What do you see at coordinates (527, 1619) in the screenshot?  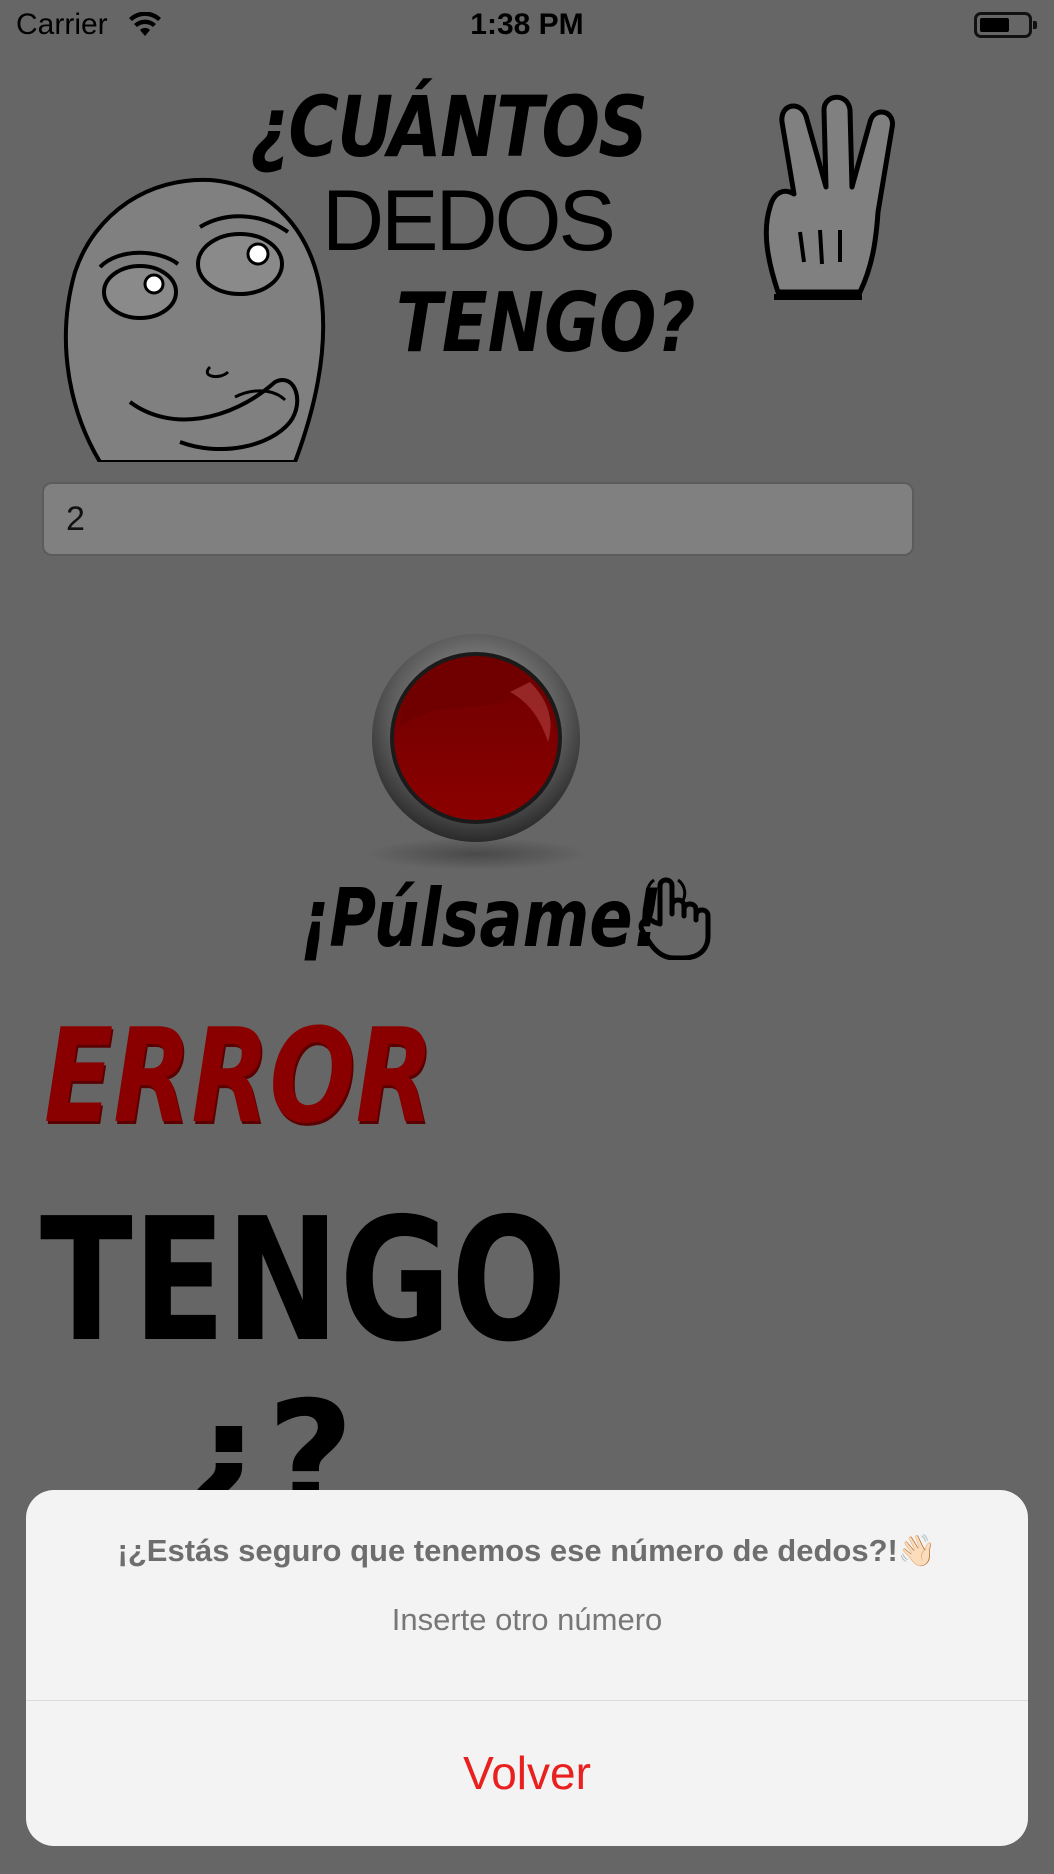 I see `alert-message: Inserte otro número` at bounding box center [527, 1619].